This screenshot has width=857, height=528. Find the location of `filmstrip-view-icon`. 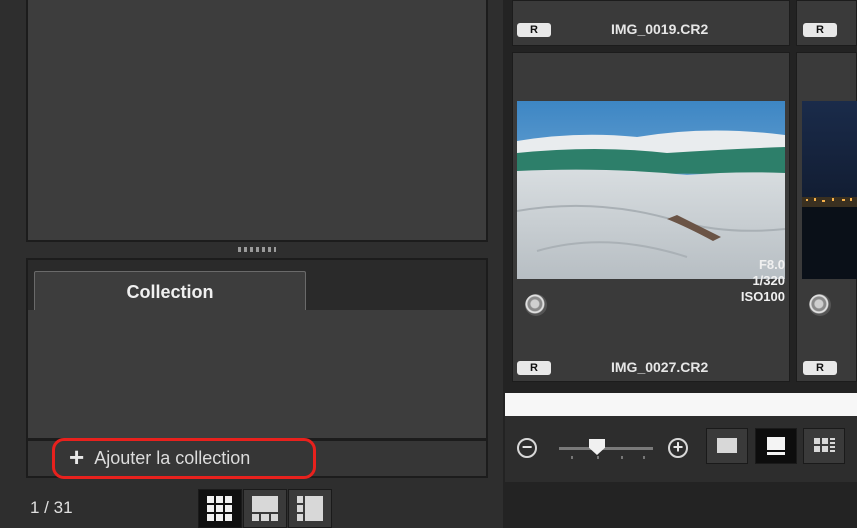

filmstrip-view-icon is located at coordinates (265, 508).